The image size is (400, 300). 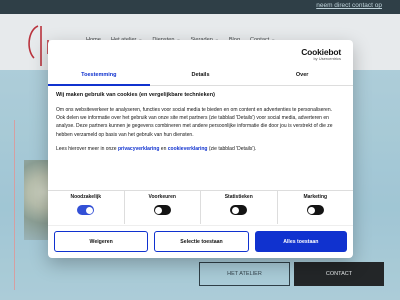 I want to click on allow-selection-button: Selectie toestaan, so click(x=201, y=241).